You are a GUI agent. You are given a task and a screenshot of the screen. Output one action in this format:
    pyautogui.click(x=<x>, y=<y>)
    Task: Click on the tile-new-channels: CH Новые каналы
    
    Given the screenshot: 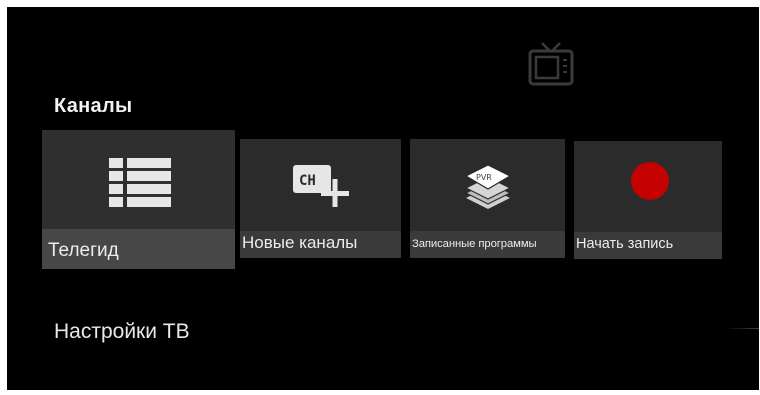 What is the action you would take?
    pyautogui.click(x=320, y=198)
    